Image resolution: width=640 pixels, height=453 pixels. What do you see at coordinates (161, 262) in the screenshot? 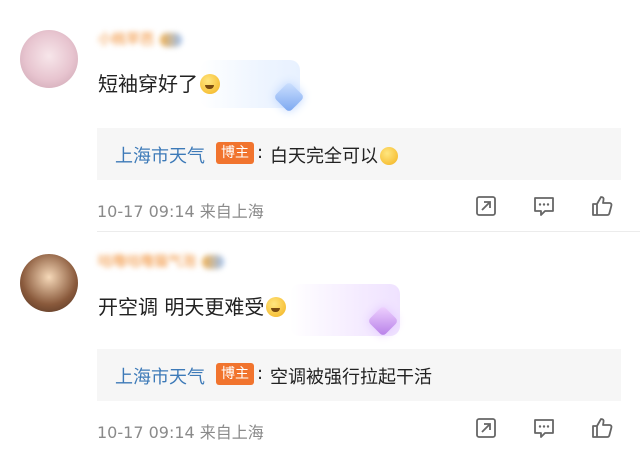
I see `comment-username: 咕噜咕噜猫气泡` at bounding box center [161, 262].